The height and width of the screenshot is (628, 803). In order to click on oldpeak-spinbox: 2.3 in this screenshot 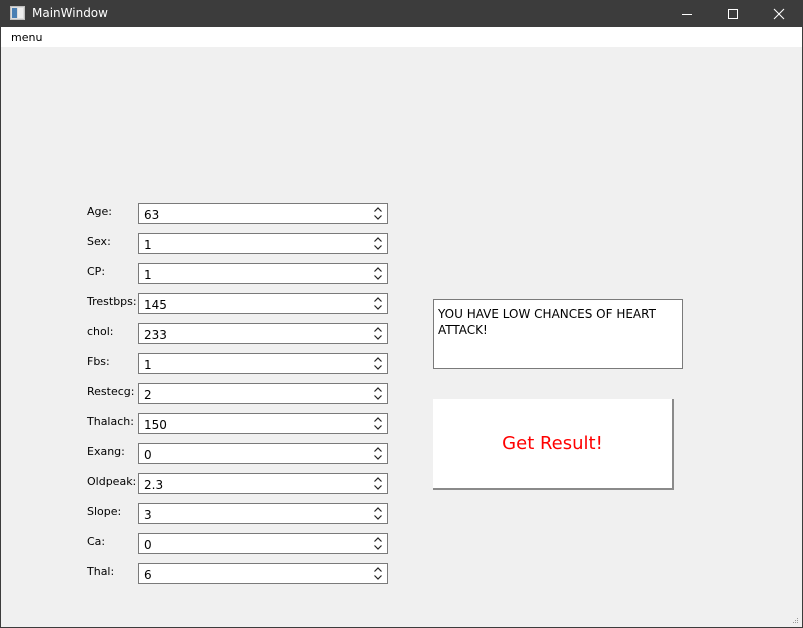, I will do `click(263, 483)`.